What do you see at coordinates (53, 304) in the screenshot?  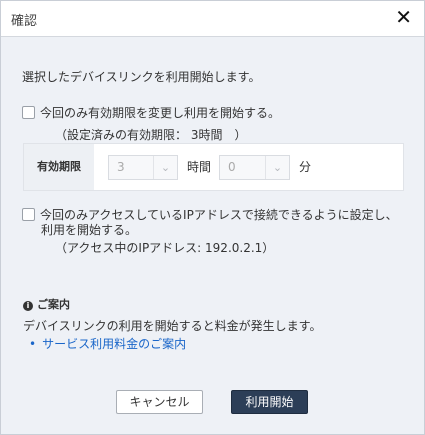 I see `info-heading-text: ご案内` at bounding box center [53, 304].